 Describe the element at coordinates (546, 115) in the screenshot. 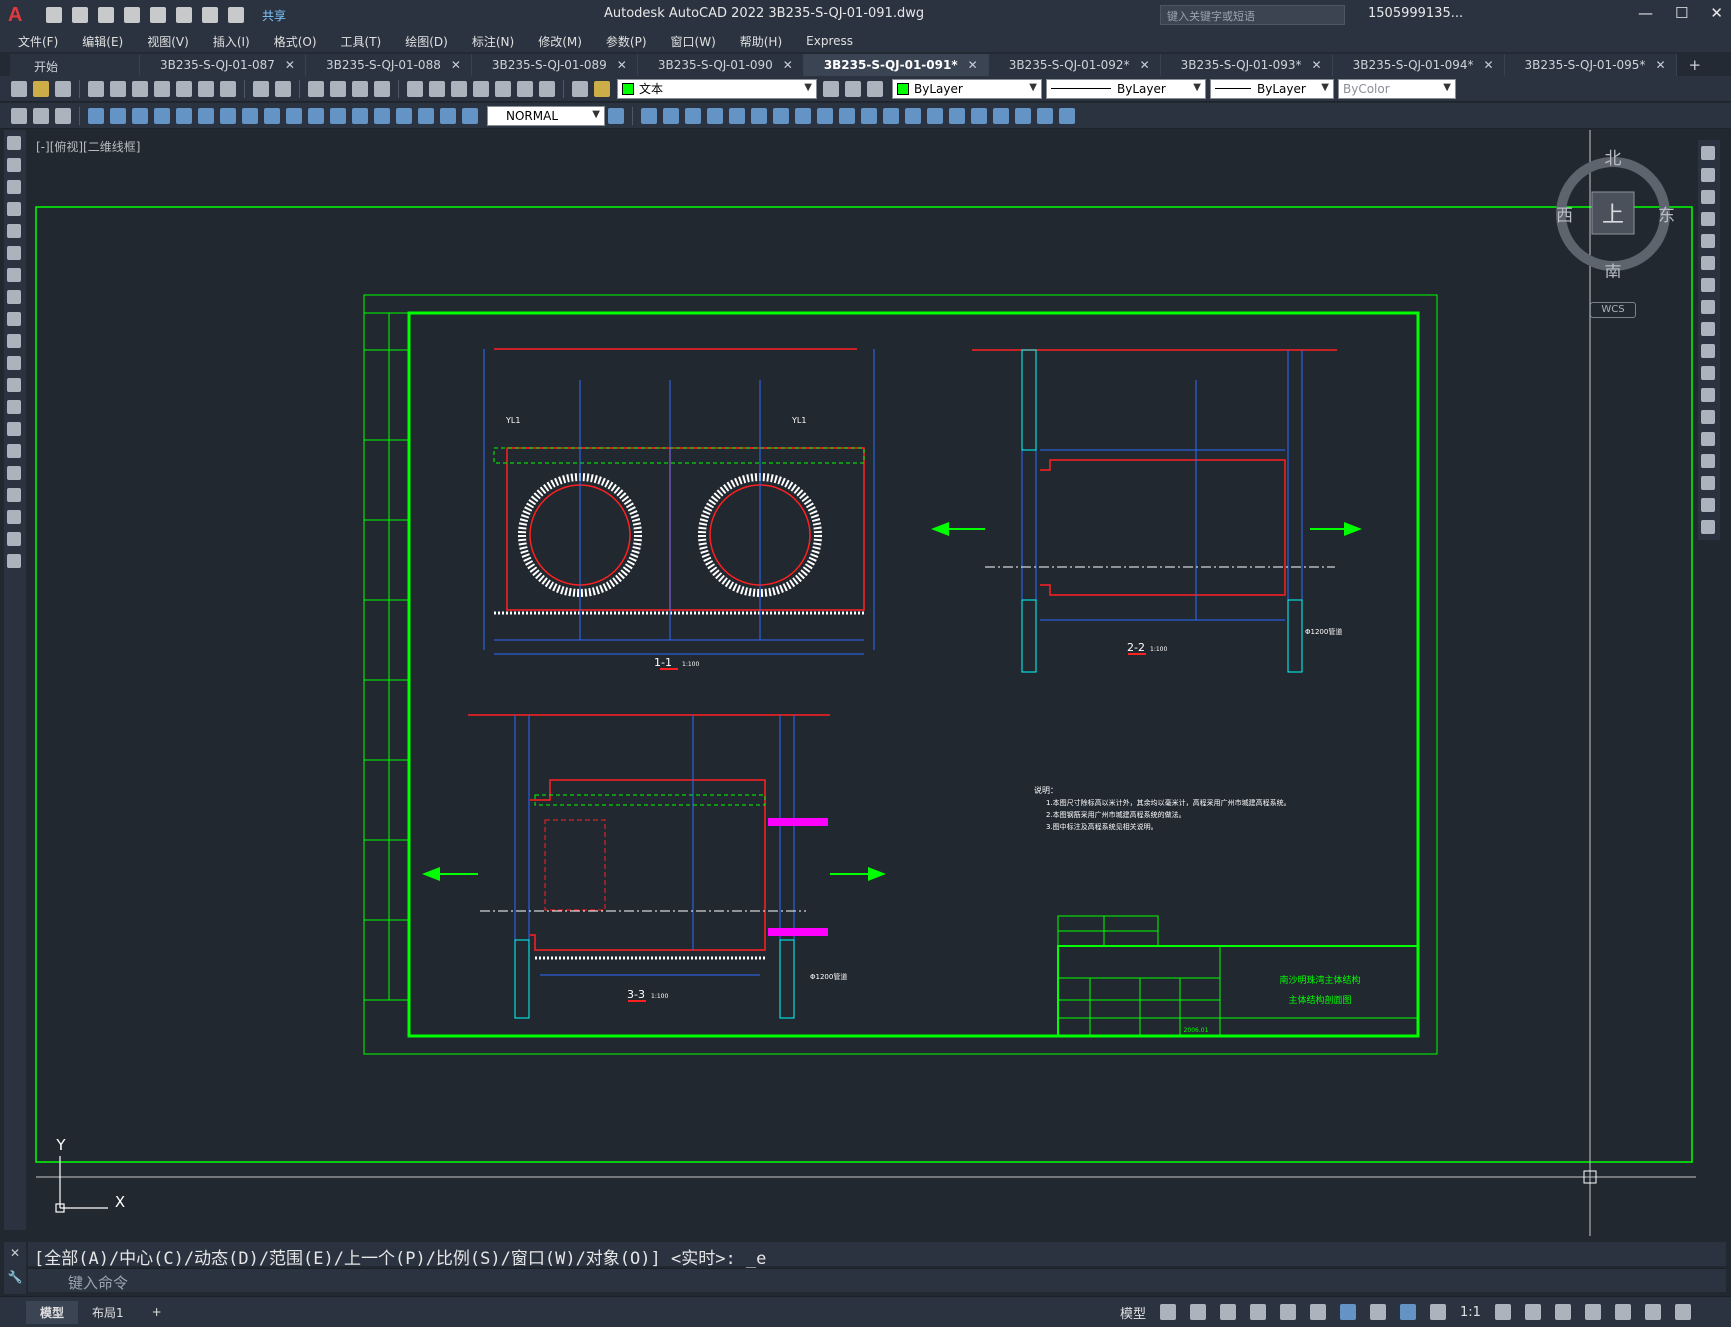

I see `dimstyle-dropdown: NORMAL ▼` at that location.